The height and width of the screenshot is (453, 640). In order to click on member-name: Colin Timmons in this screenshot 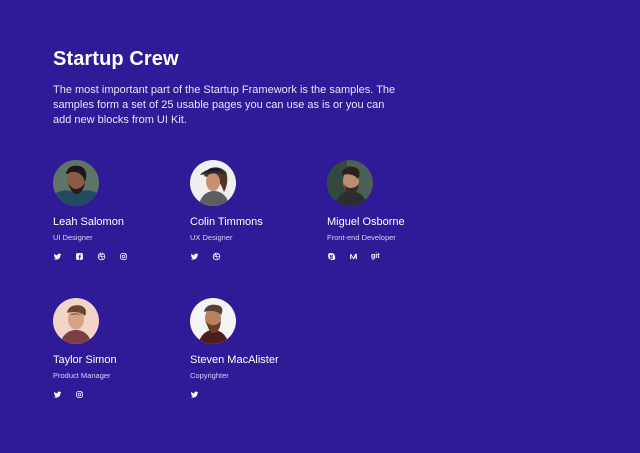, I will do `click(226, 222)`.